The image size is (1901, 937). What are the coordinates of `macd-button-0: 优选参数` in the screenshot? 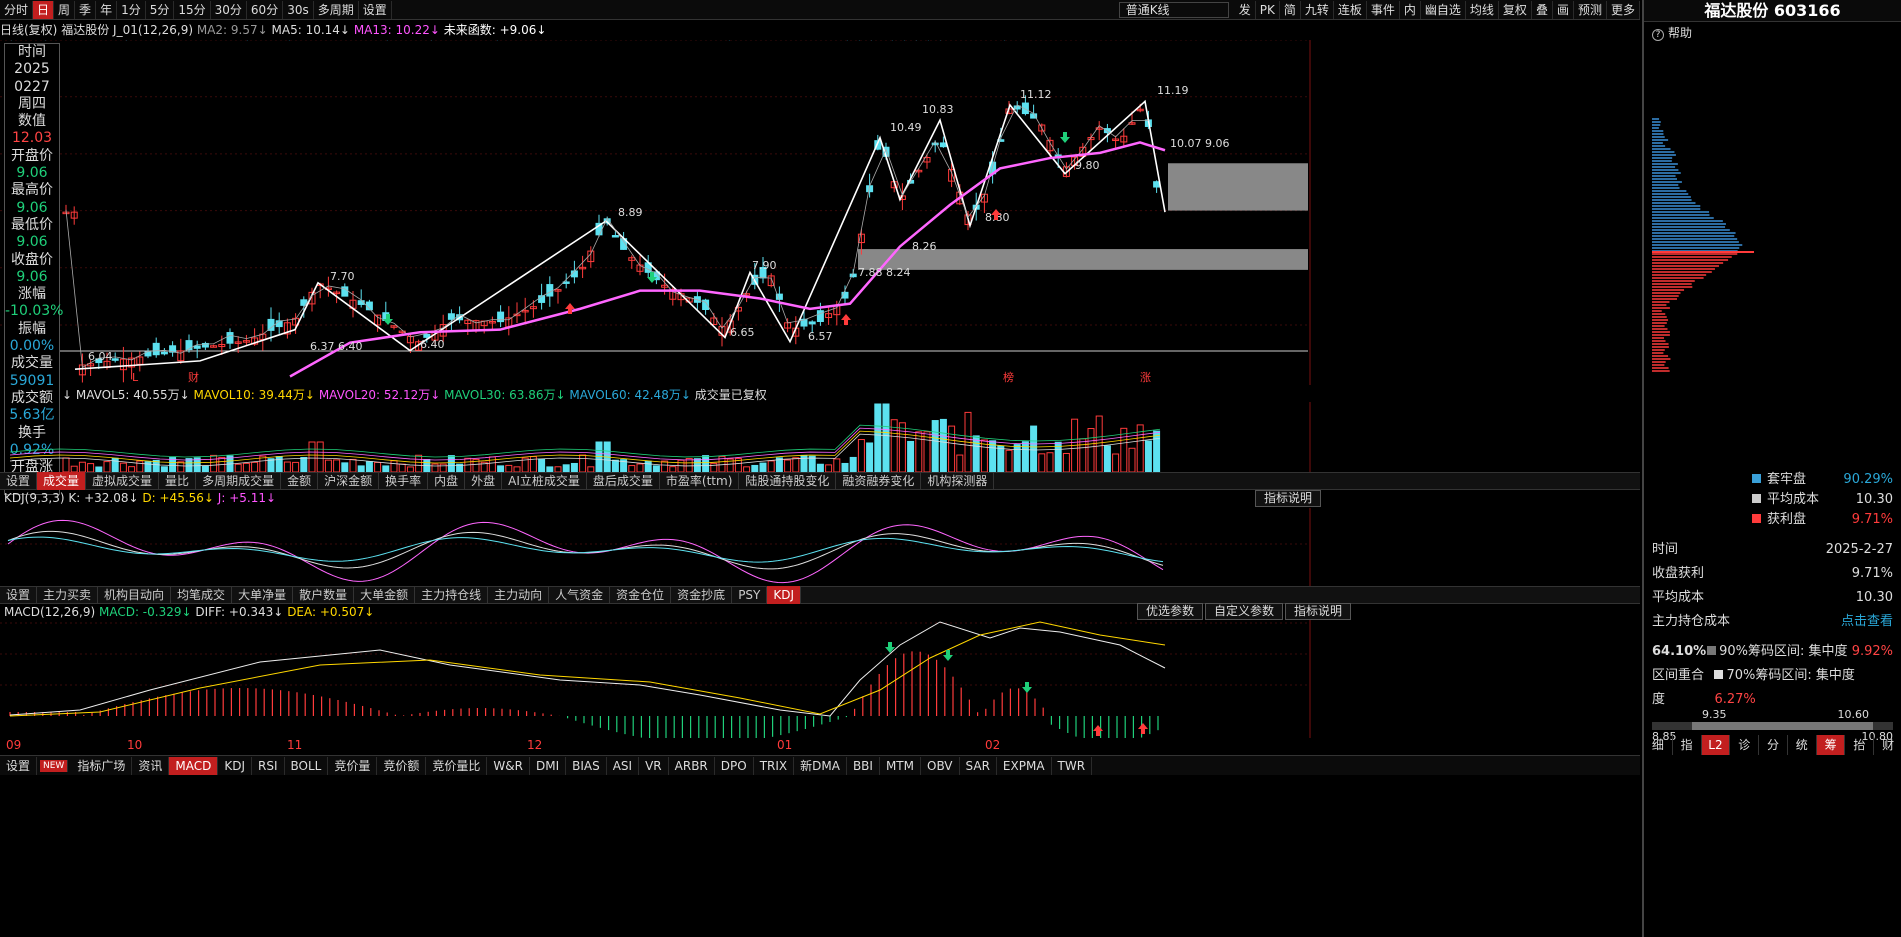 It's located at (1170, 611).